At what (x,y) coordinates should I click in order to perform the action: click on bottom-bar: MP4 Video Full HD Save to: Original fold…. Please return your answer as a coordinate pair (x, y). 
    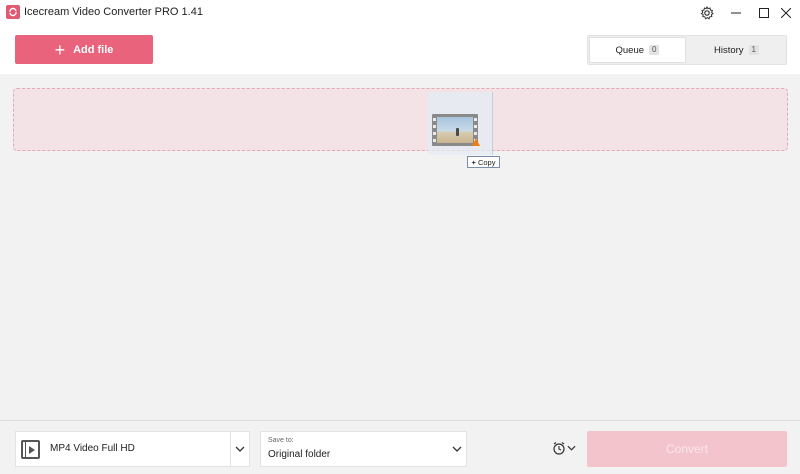
    Looking at the image, I should click on (400, 447).